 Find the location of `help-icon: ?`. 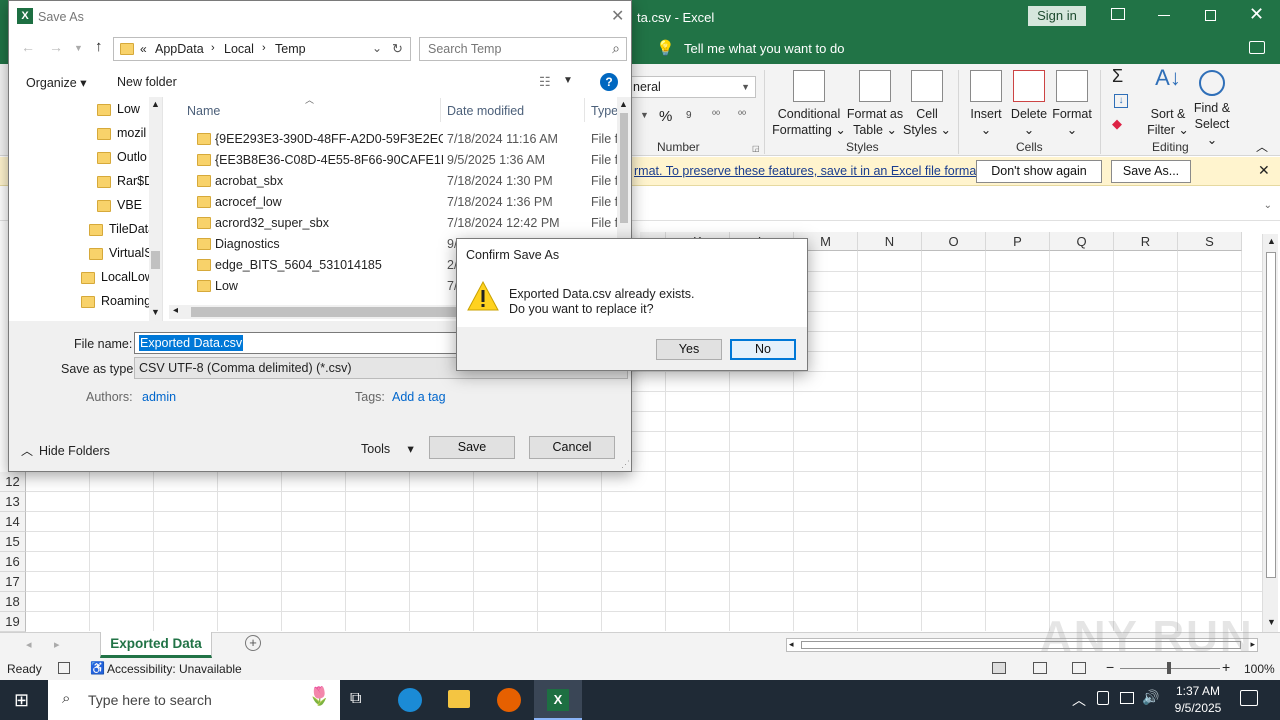

help-icon: ? is located at coordinates (609, 82).